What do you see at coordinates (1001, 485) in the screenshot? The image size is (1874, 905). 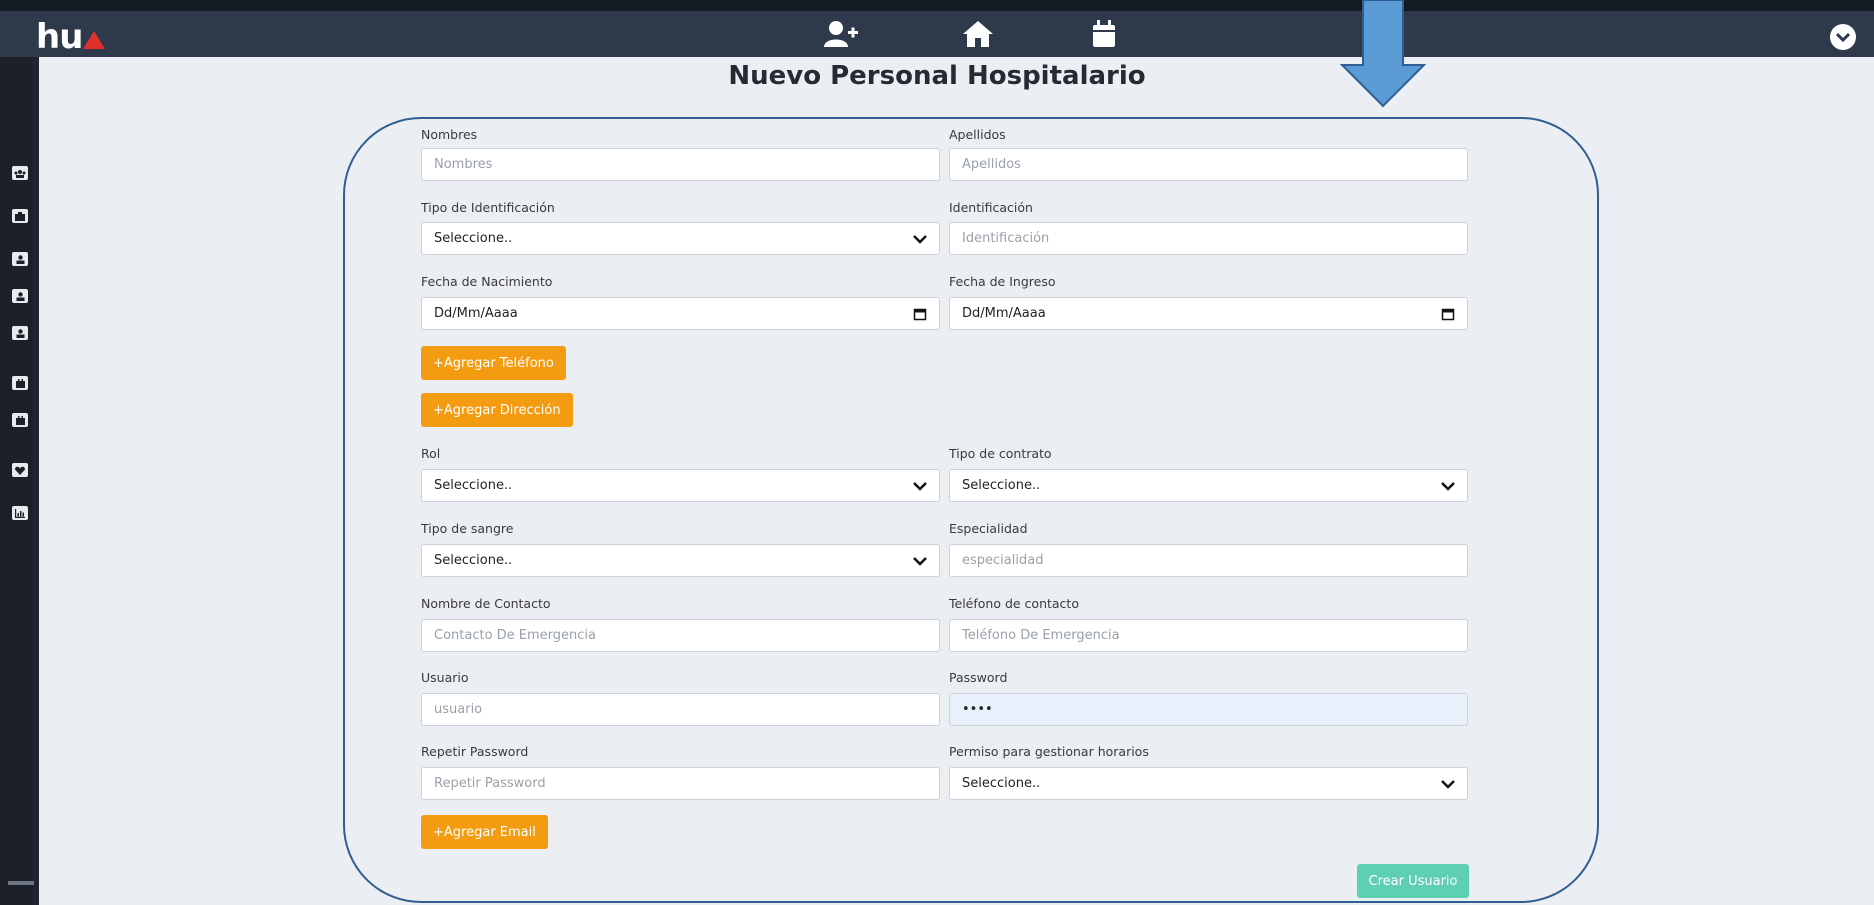 I see `tipo-contrato-value: Seleccione..` at bounding box center [1001, 485].